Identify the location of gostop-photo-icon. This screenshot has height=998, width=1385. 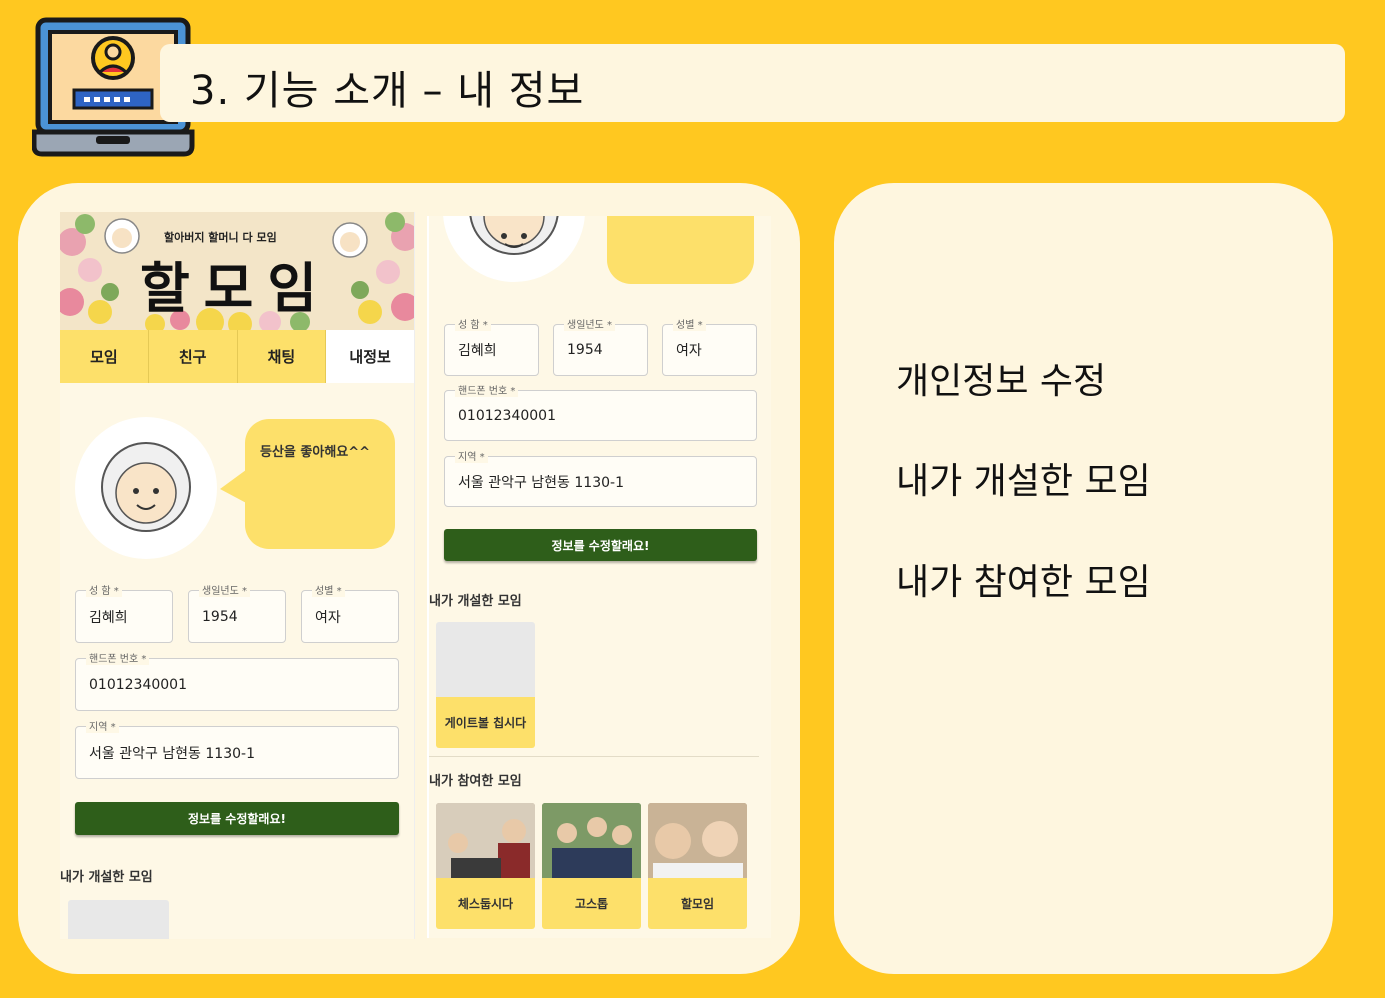
(591, 840).